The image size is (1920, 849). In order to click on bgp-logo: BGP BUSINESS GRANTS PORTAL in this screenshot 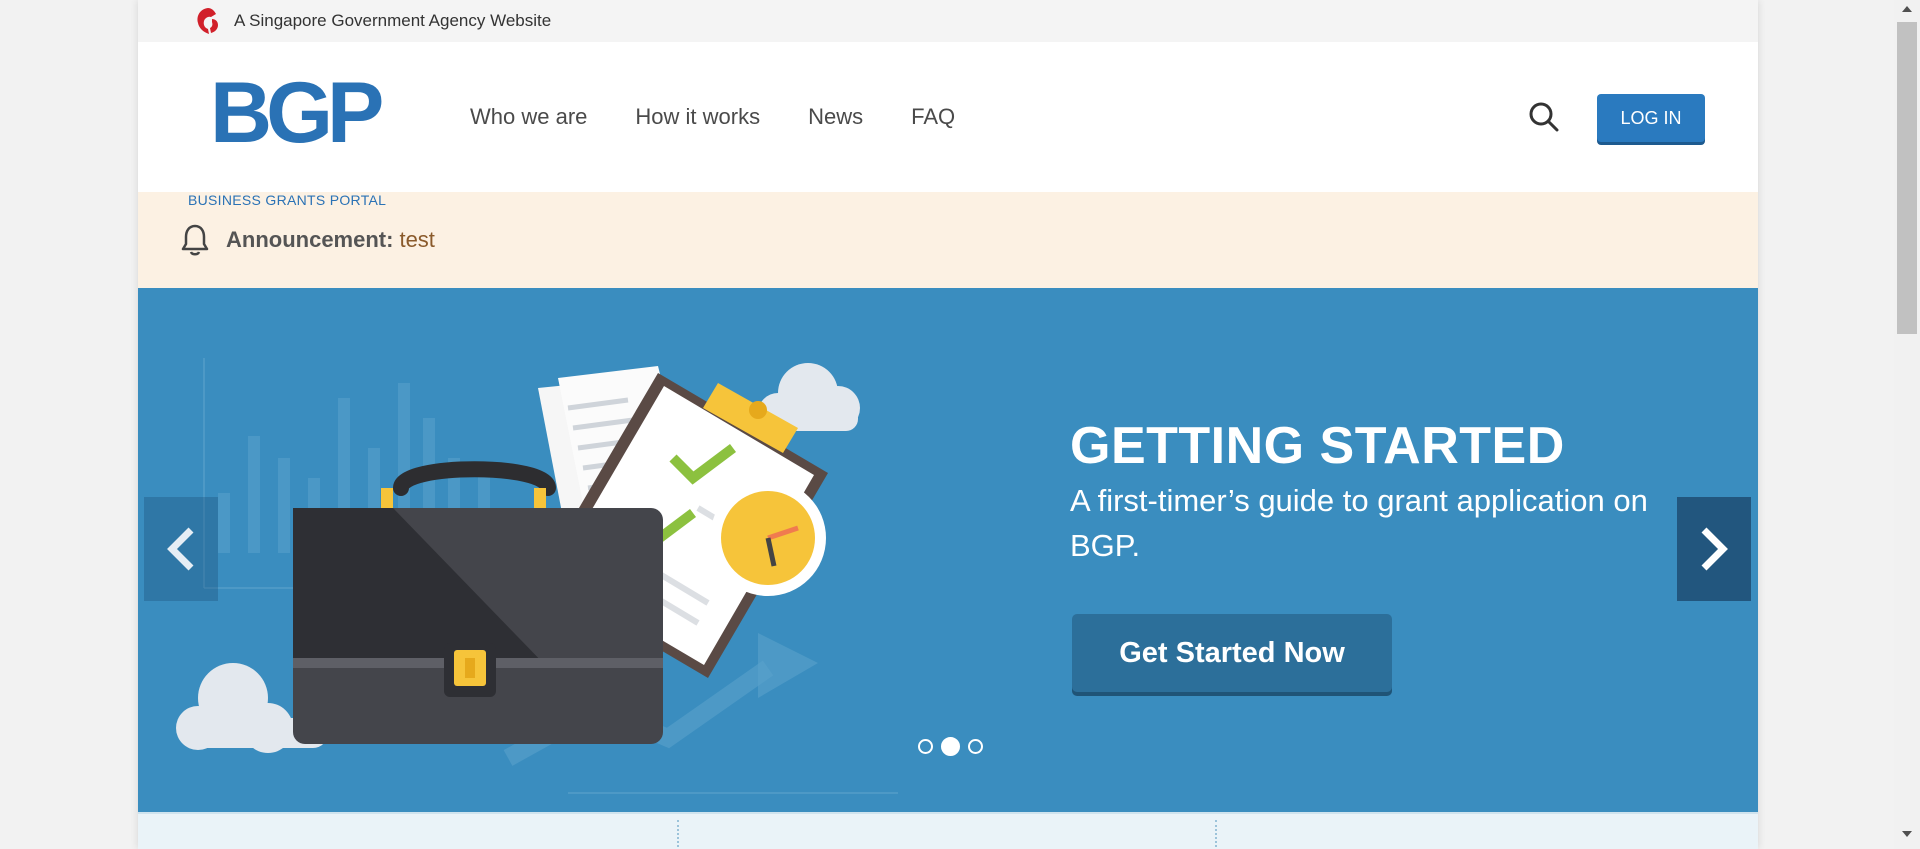, I will do `click(287, 136)`.